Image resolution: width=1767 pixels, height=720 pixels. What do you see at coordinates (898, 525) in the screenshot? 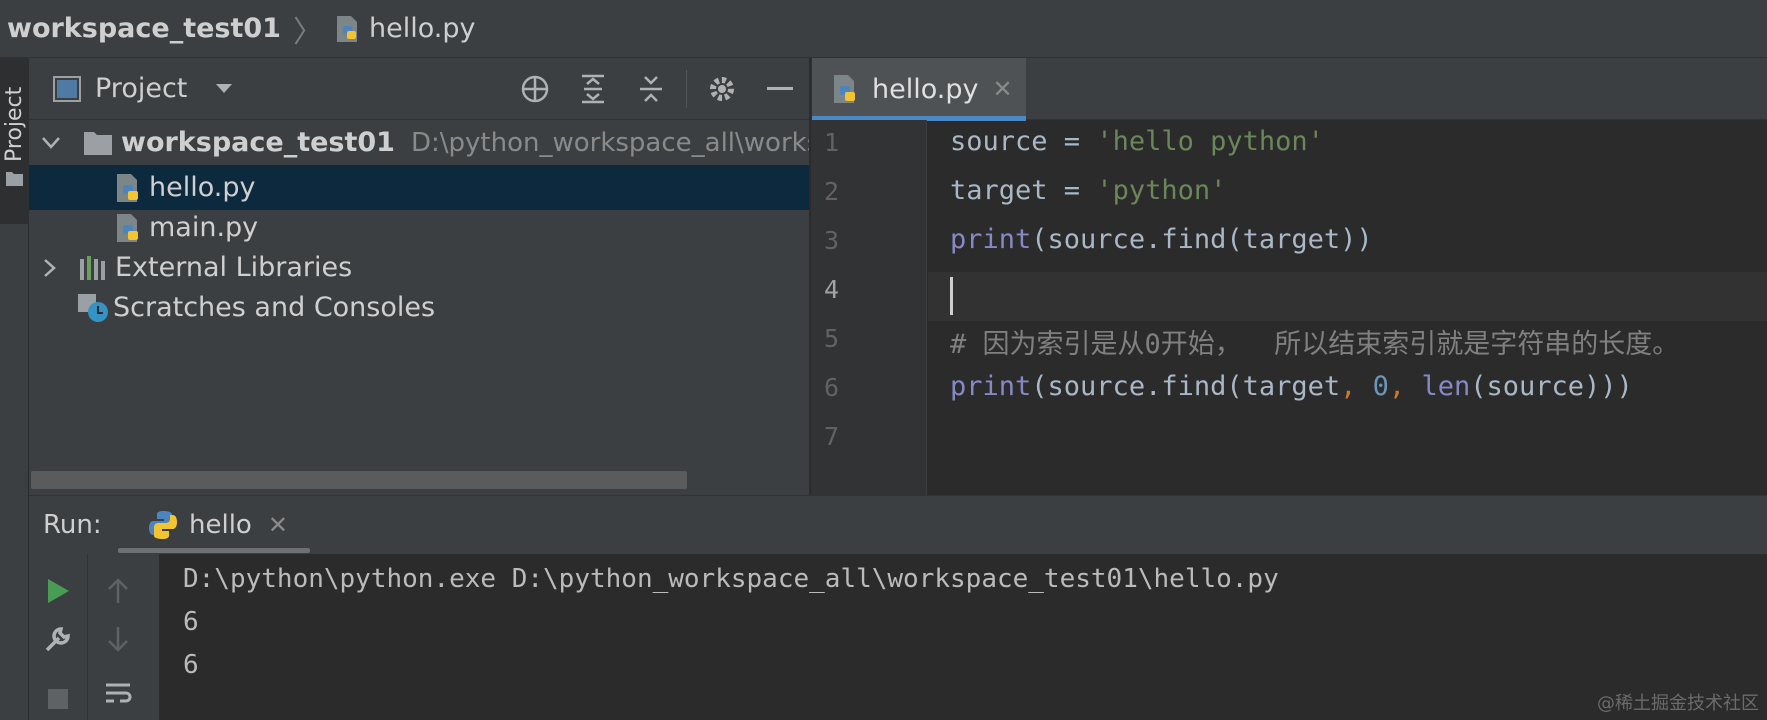
I see `run-header: Run: hello ✕` at bounding box center [898, 525].